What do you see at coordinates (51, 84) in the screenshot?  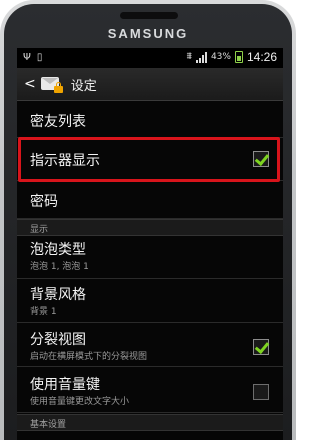 I see `mail-lock-icon` at bounding box center [51, 84].